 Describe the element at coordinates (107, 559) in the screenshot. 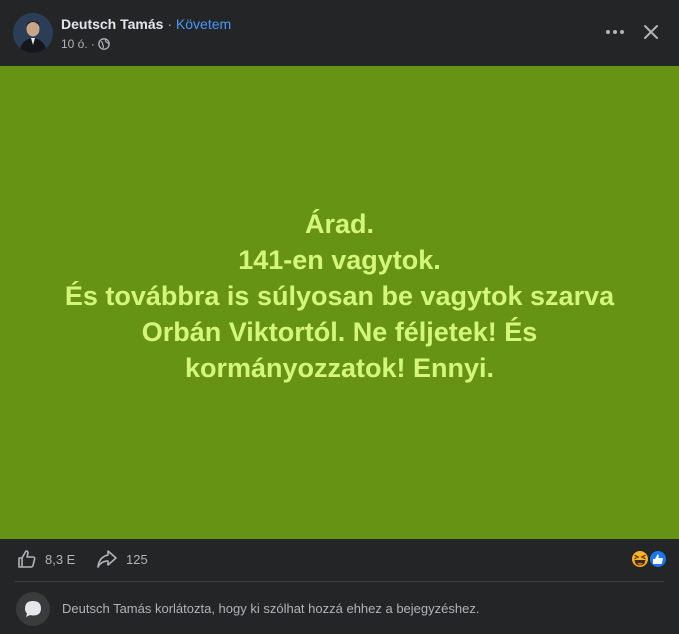

I see `share-icon` at that location.